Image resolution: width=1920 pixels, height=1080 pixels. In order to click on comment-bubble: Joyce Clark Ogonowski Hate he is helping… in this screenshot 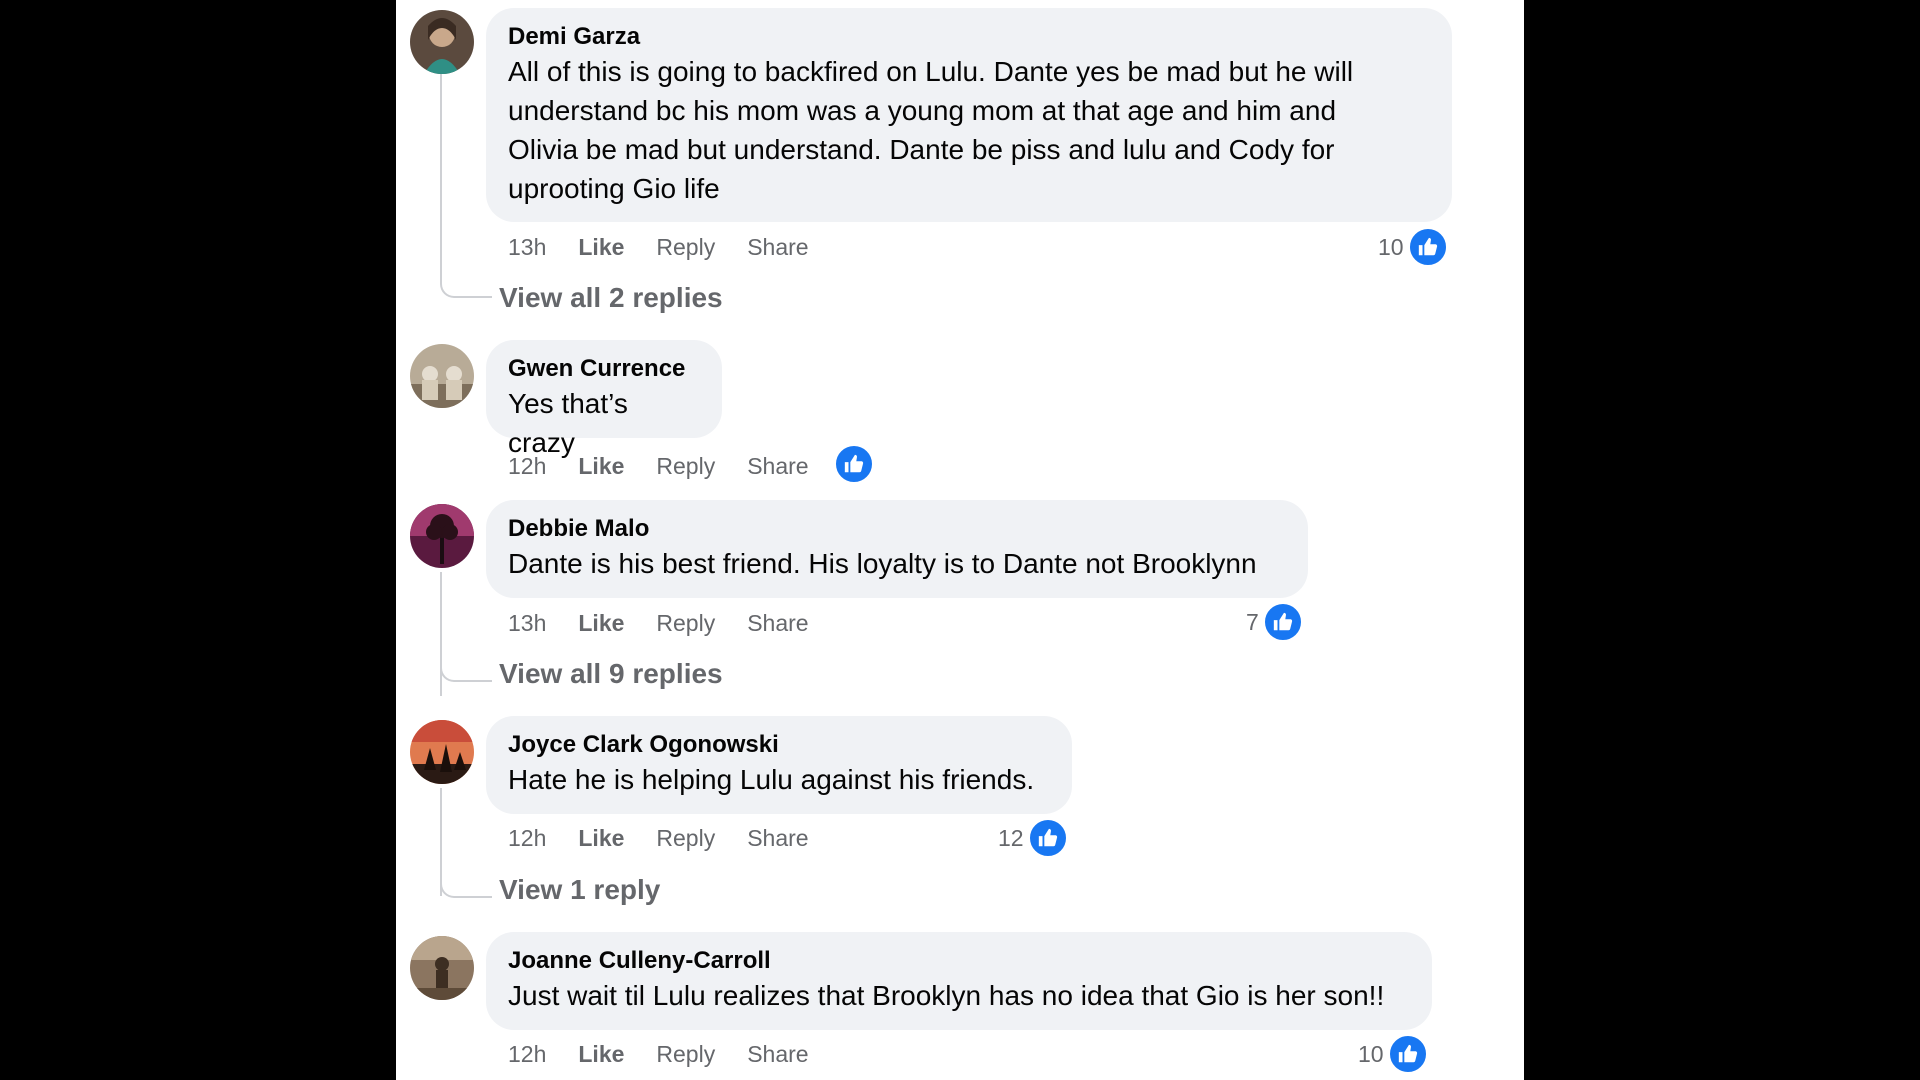, I will do `click(779, 765)`.